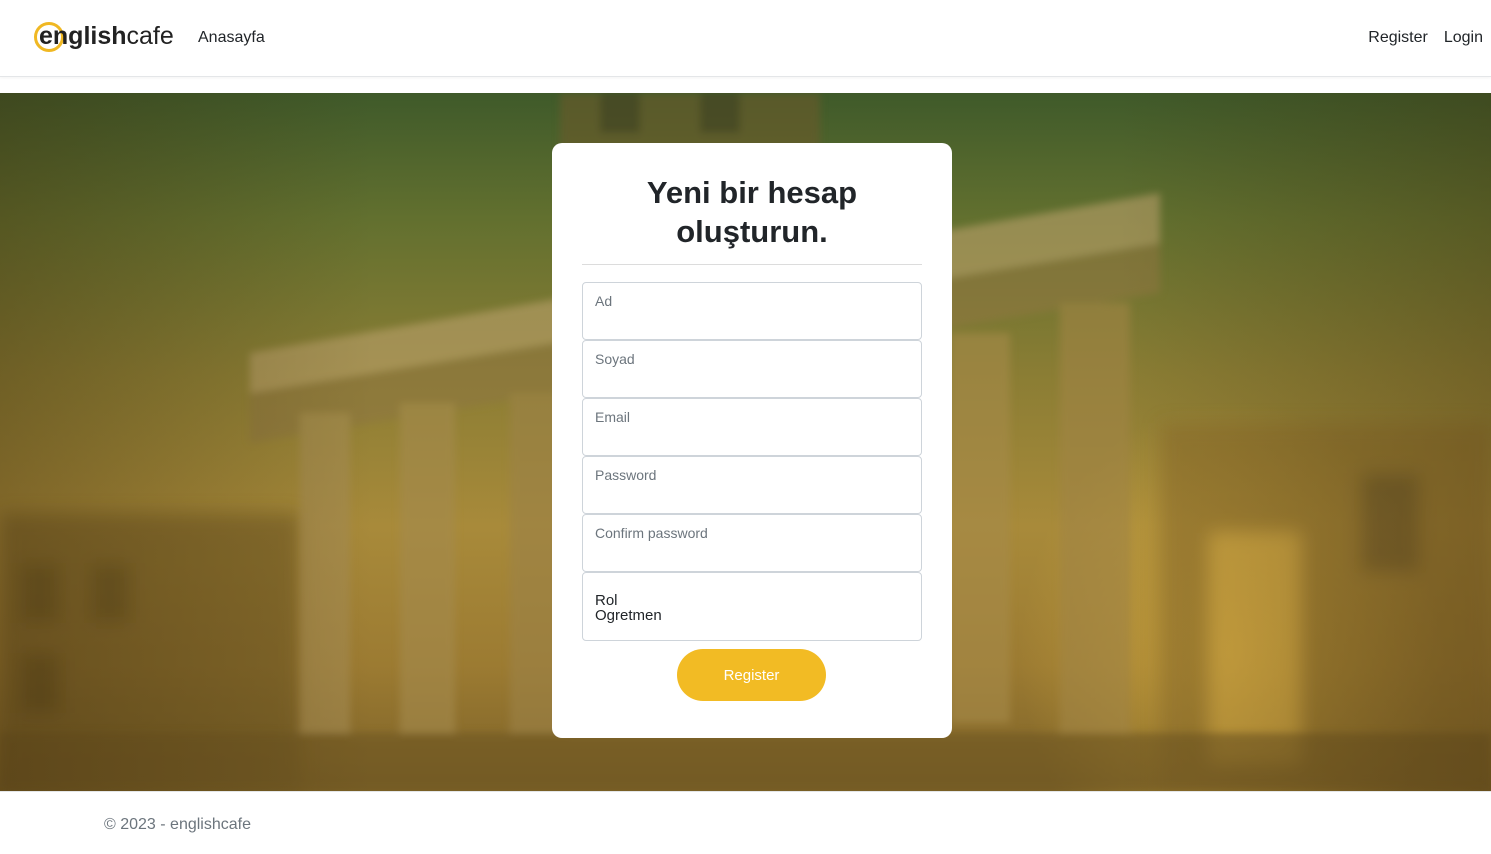  I want to click on footer-copyright: © 2023 - englishcafe, so click(177, 824).